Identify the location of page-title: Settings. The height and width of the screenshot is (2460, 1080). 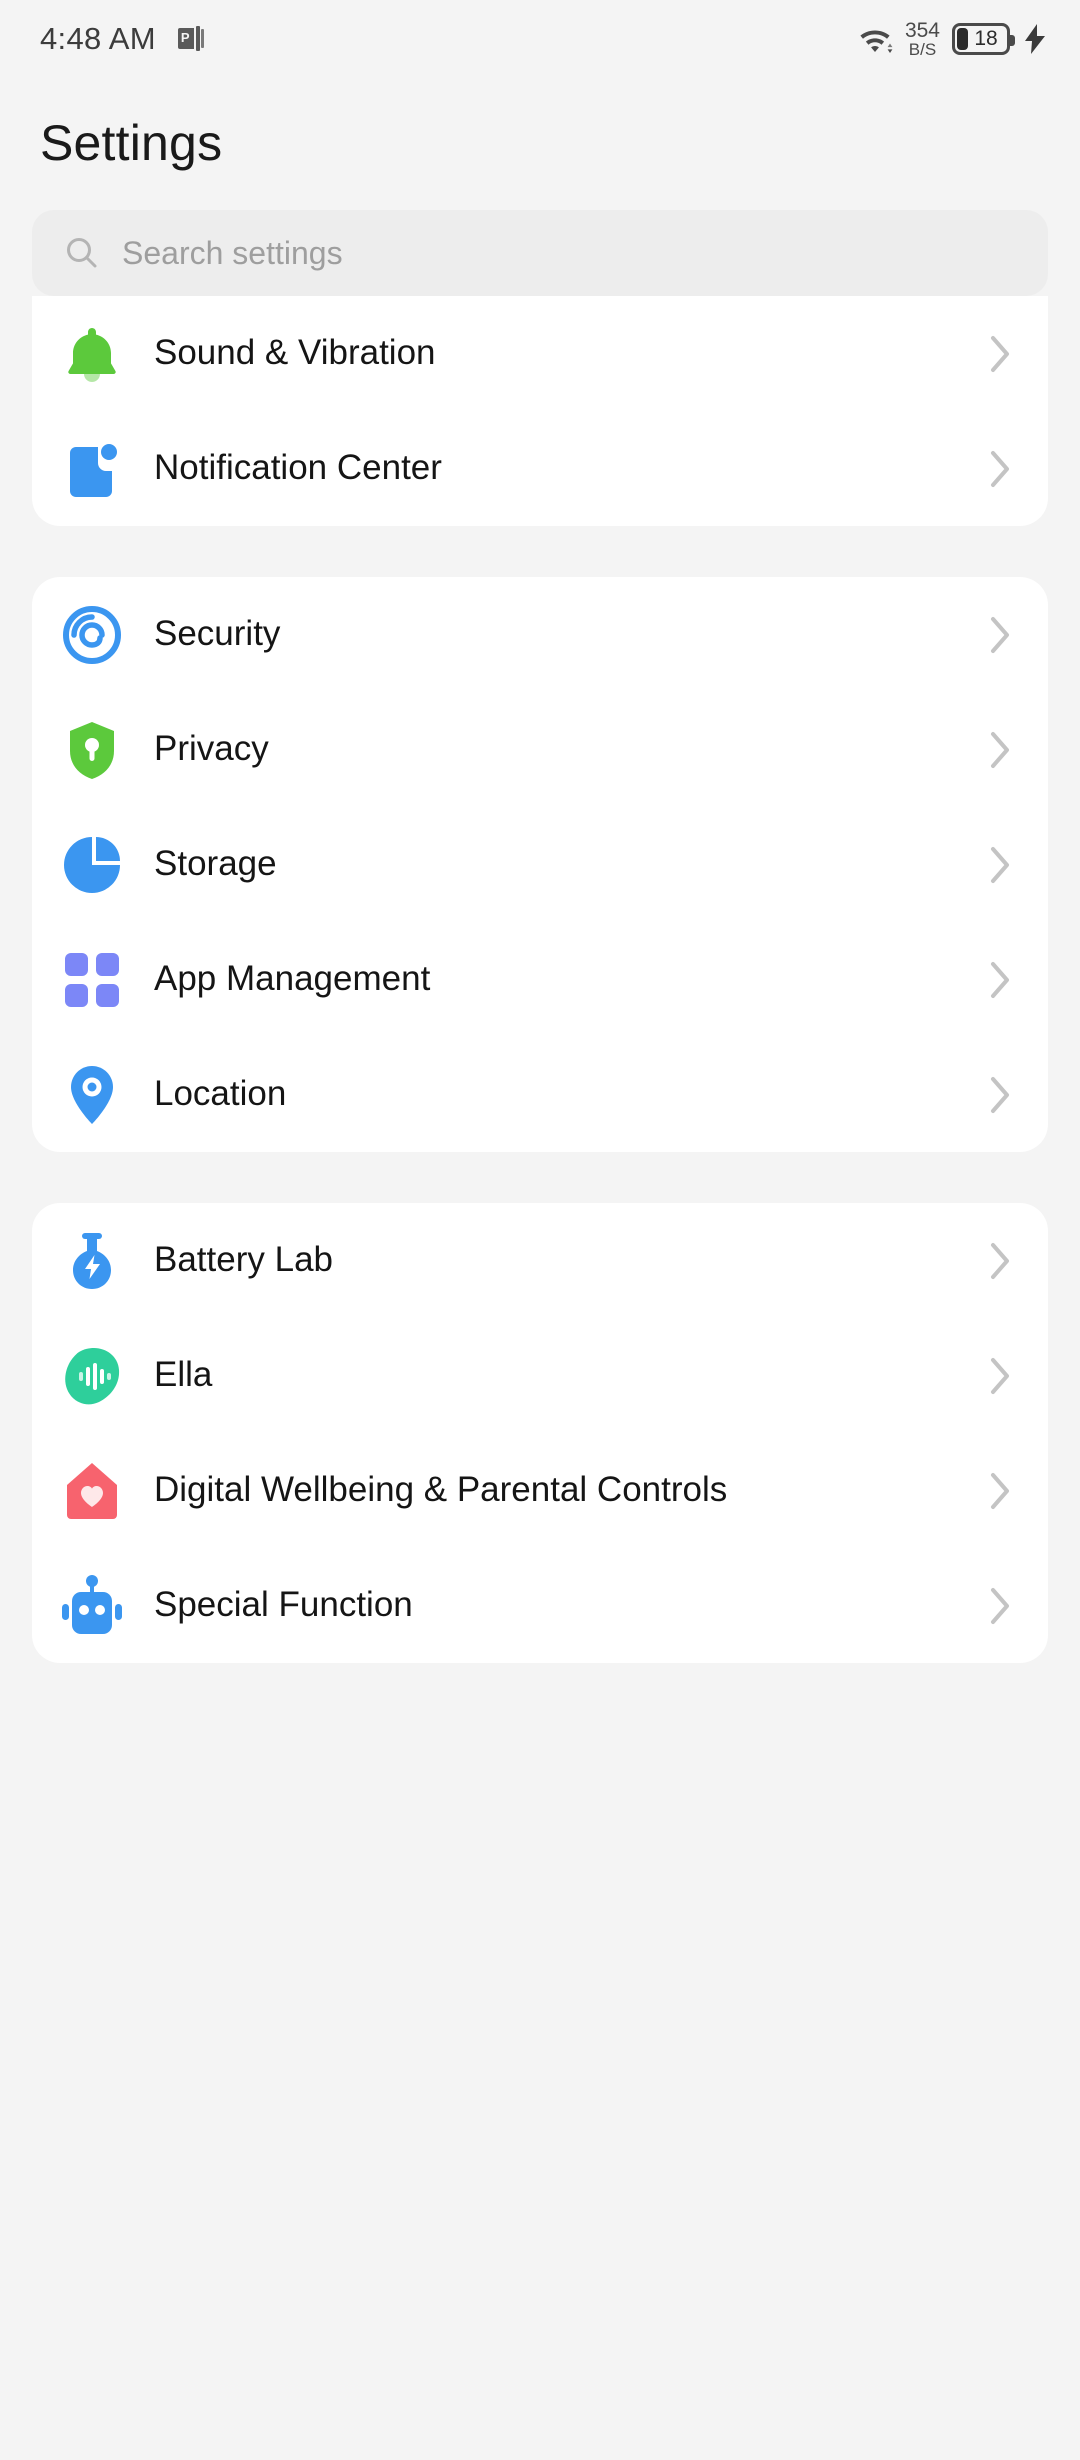
(131, 143).